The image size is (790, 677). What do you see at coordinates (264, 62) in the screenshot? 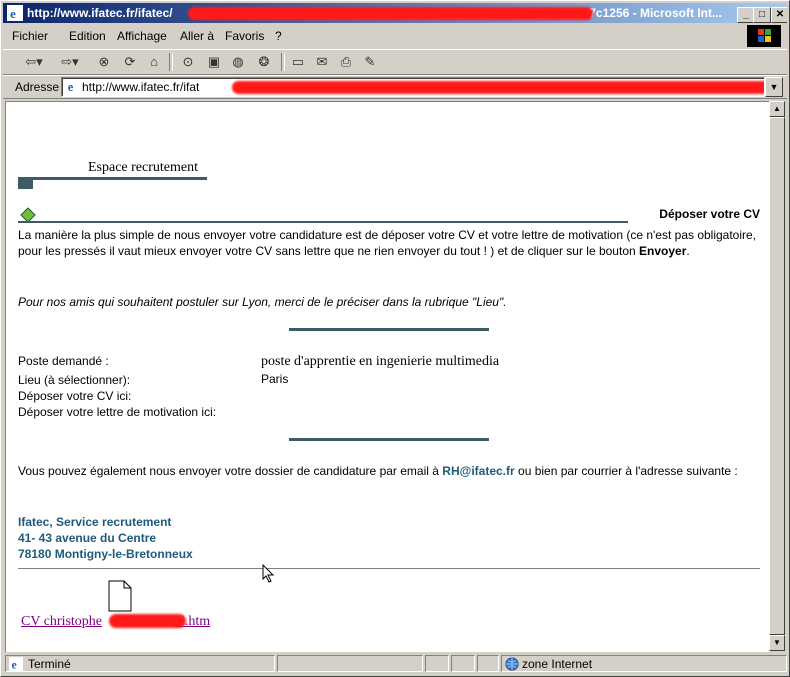
I see `channels-icon: ❂` at bounding box center [264, 62].